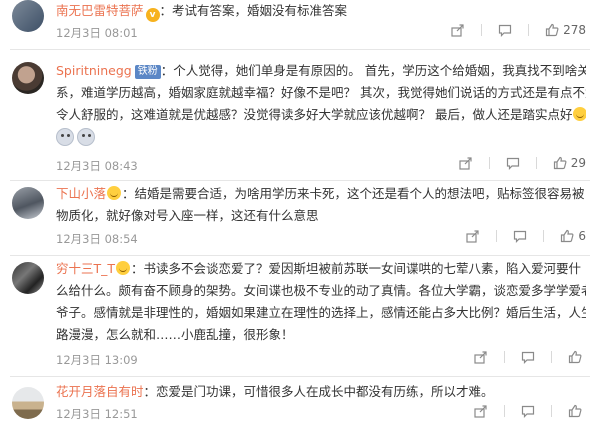 This screenshot has height=428, width=600. What do you see at coordinates (97, 360) in the screenshot?
I see `timestamp: 12月3日 13:09` at bounding box center [97, 360].